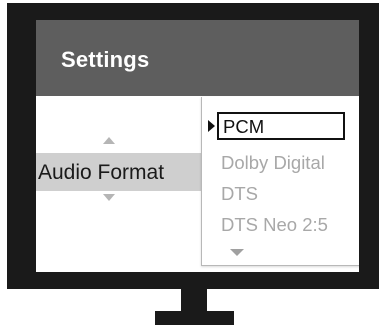  I want to click on dropdown-option-pcm: PCM, so click(281, 126).